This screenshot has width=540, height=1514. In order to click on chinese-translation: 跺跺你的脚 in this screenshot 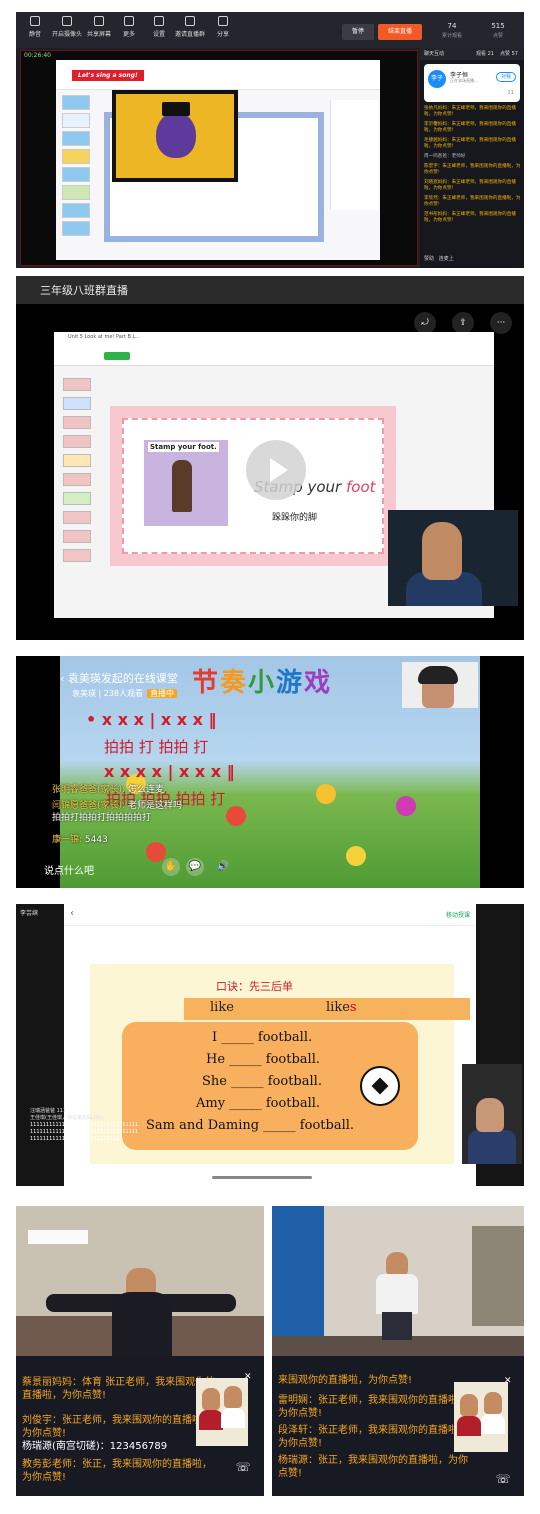, I will do `click(295, 518)`.